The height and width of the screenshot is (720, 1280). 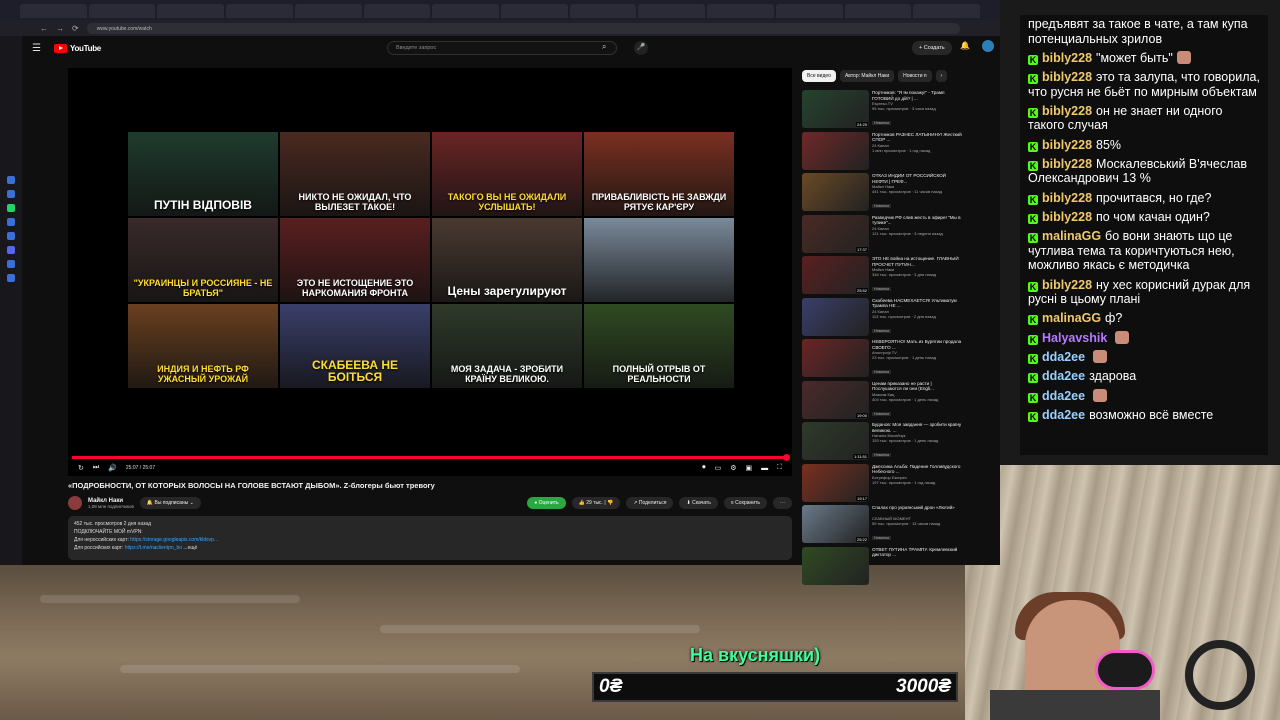 What do you see at coordinates (641, 48) in the screenshot?
I see `microphone-icon: 🎤` at bounding box center [641, 48].